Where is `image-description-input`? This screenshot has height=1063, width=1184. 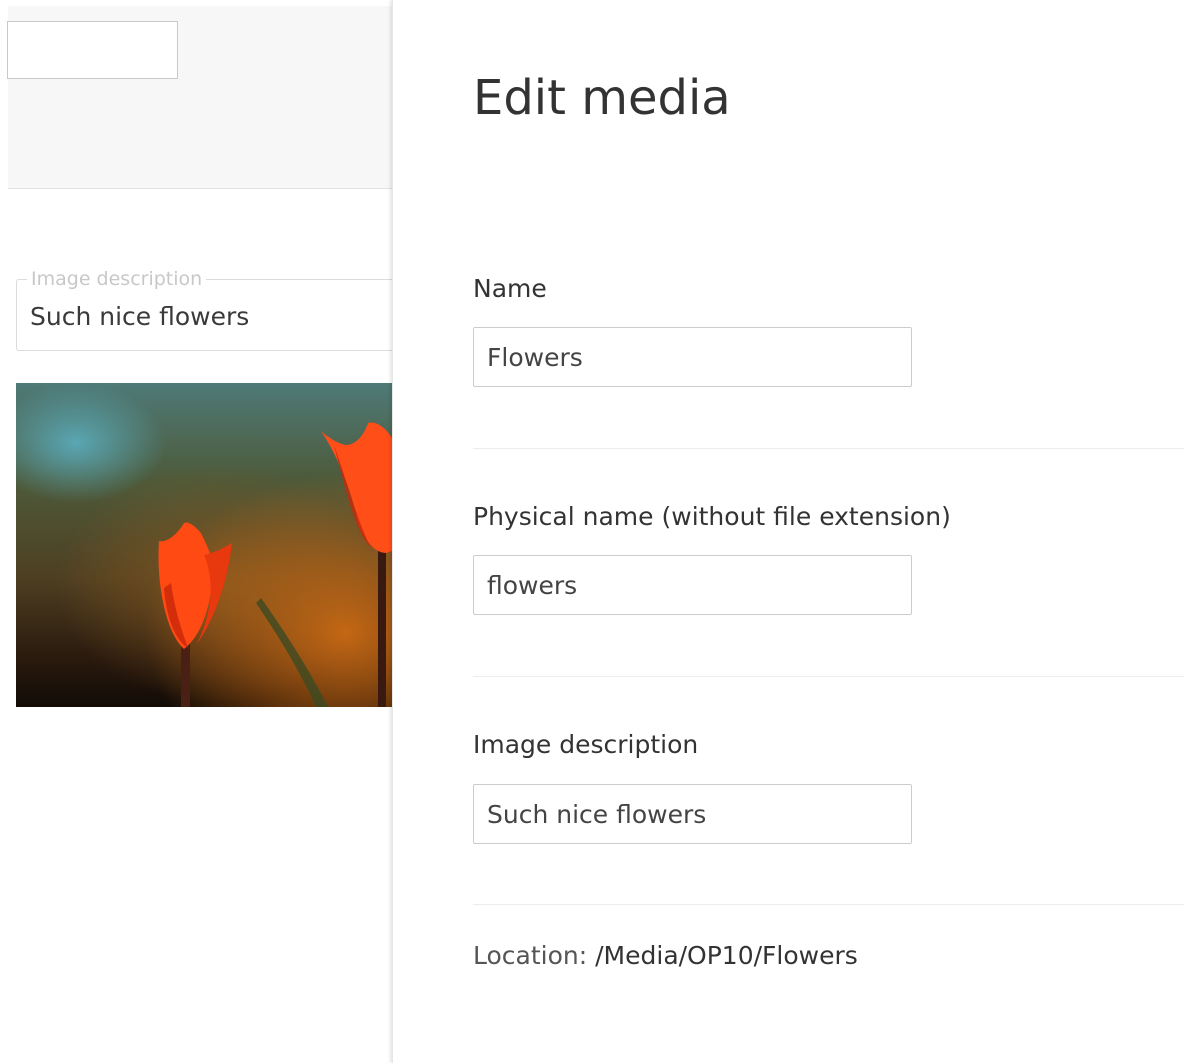
image-description-input is located at coordinates (692, 814).